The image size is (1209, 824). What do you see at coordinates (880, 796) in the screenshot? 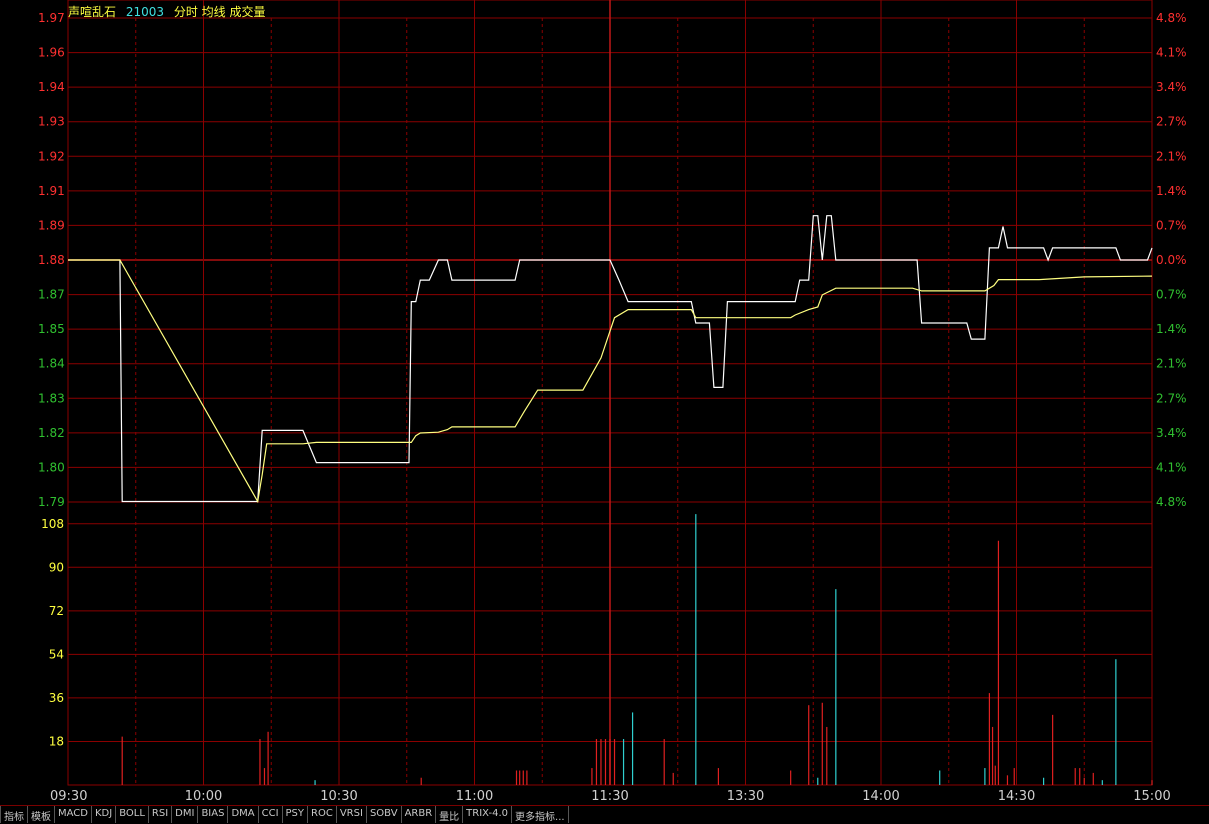
I see `time-tick-label: 14:00` at bounding box center [880, 796].